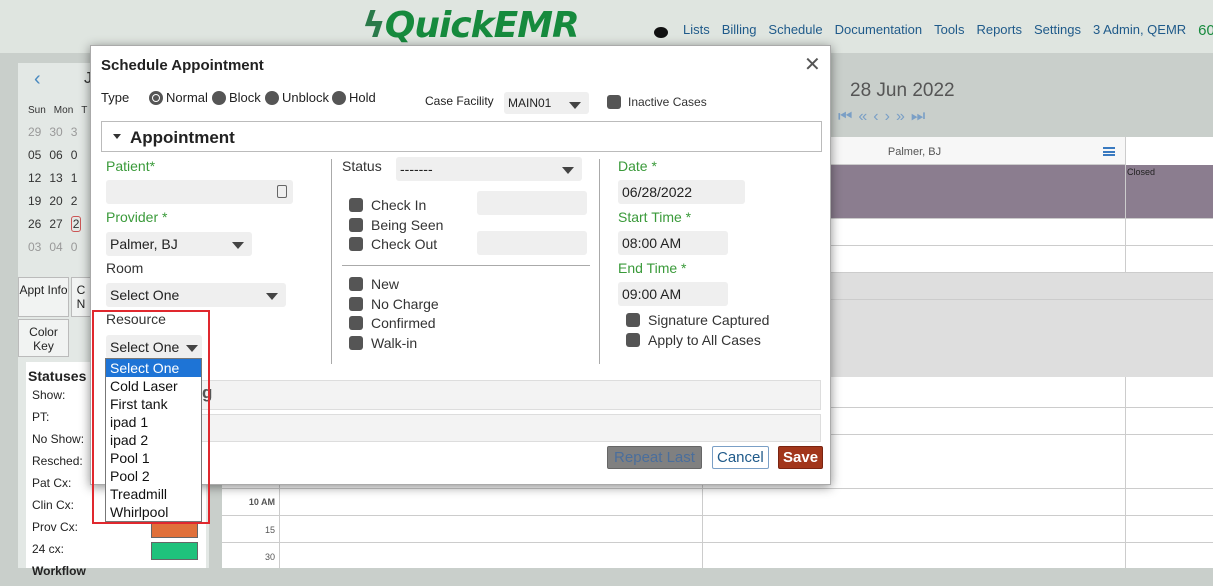  What do you see at coordinates (74, 178) in the screenshot?
I see `calendar-day: 1` at bounding box center [74, 178].